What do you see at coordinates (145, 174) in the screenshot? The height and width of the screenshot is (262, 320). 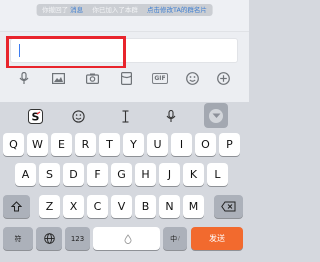 I see `key-h: H` at bounding box center [145, 174].